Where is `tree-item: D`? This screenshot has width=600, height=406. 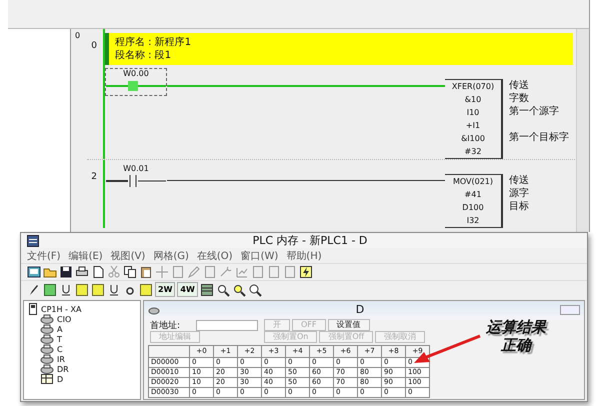
tree-item: D is located at coordinates (88, 379).